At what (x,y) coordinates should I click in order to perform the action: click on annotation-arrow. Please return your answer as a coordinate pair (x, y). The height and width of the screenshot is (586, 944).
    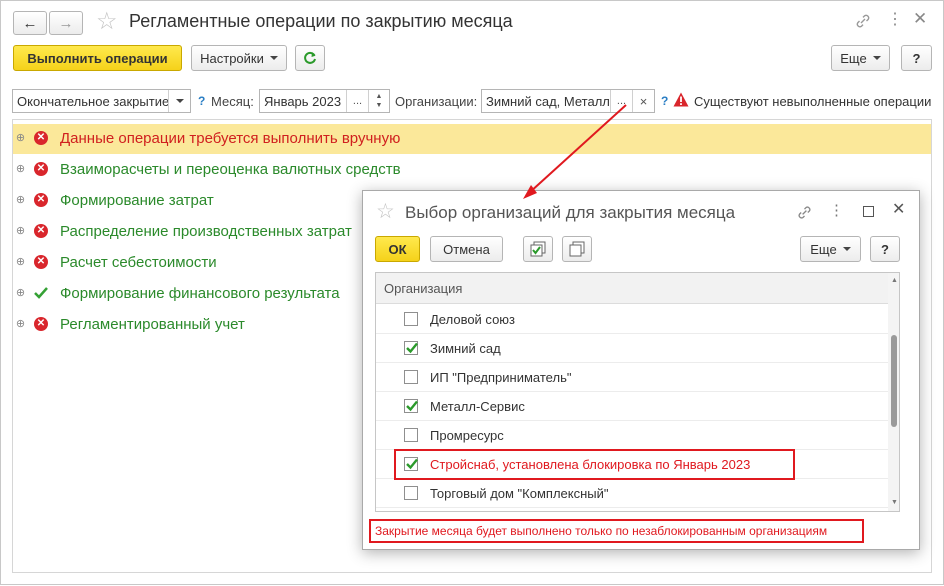
    Looking at the image, I should click on (575, 151).